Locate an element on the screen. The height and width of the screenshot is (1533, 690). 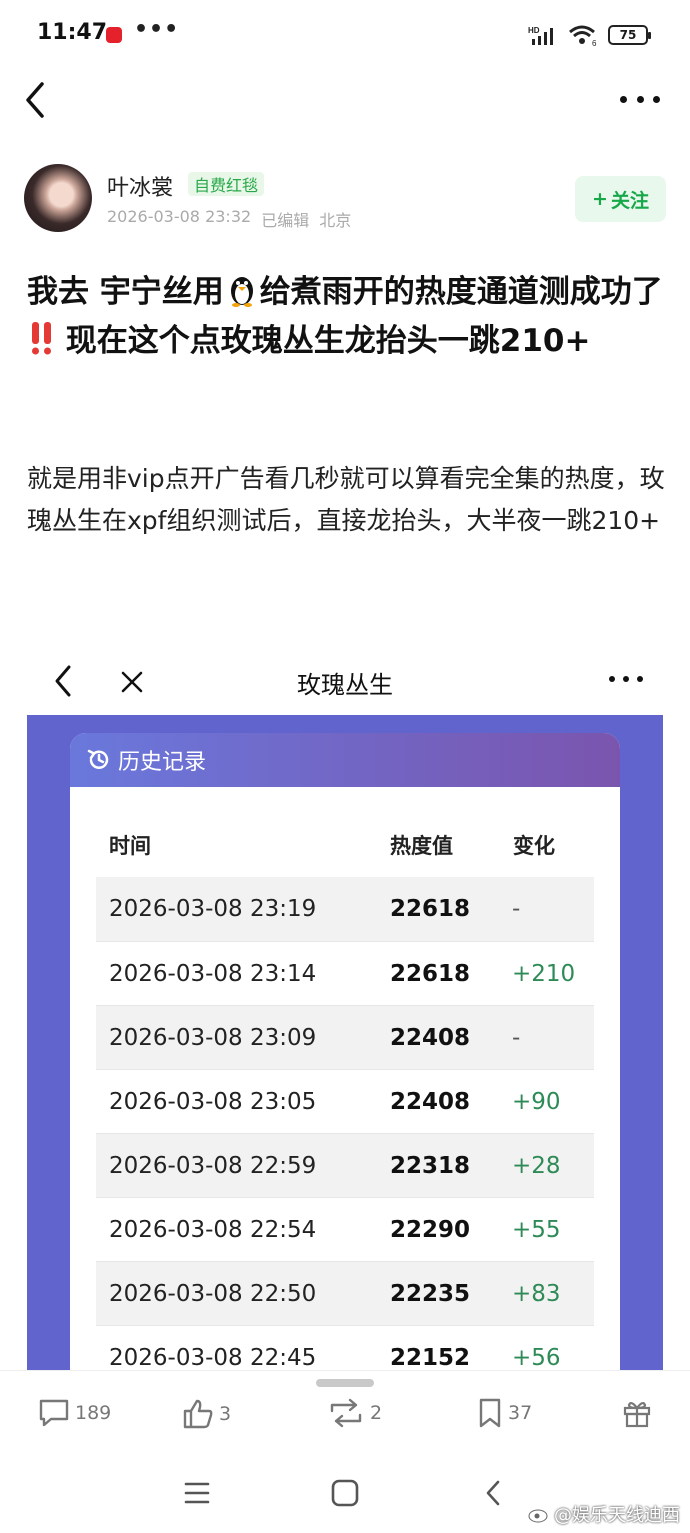
row-time: 2026-03-08 23:09 is located at coordinates (213, 1037).